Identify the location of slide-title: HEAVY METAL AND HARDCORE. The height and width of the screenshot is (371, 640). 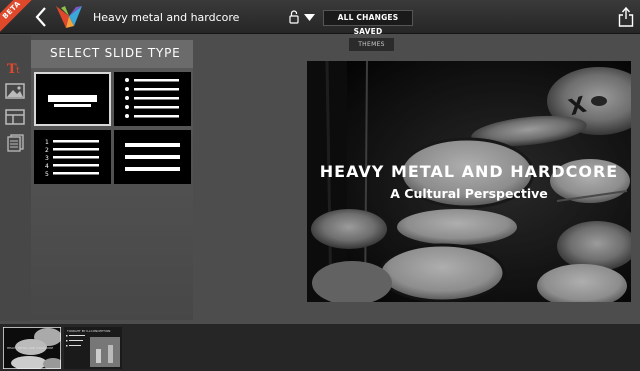
(469, 171).